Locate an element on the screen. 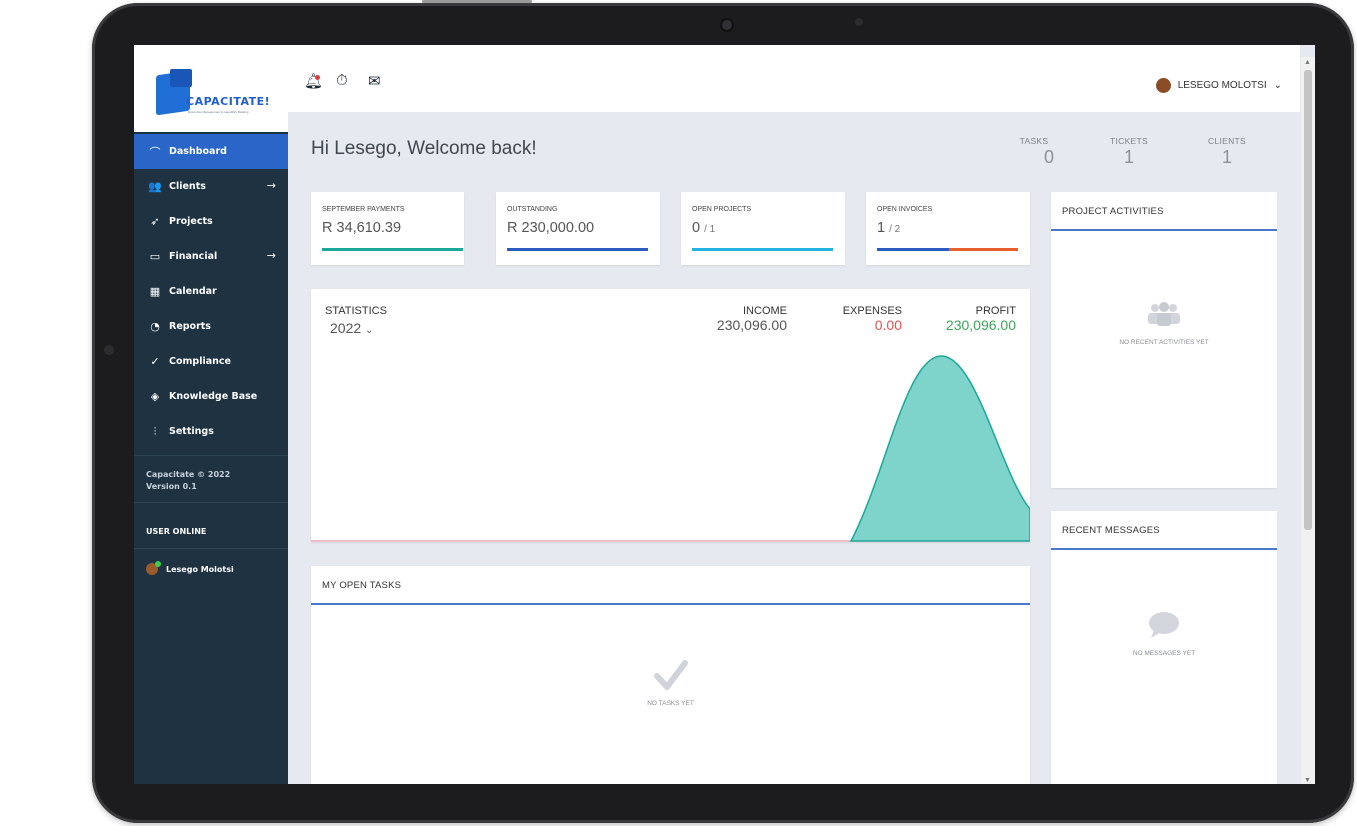 This screenshot has width=1357, height=826. sidebar-item-label: Settings is located at coordinates (191, 431).